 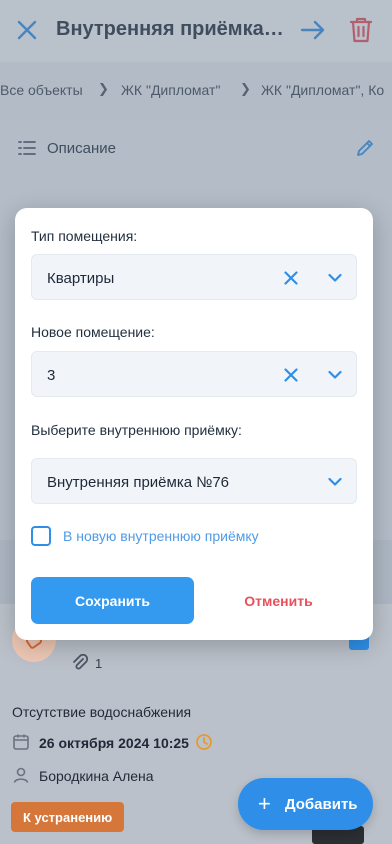 What do you see at coordinates (21, 744) in the screenshot?
I see `calendar-icon` at bounding box center [21, 744].